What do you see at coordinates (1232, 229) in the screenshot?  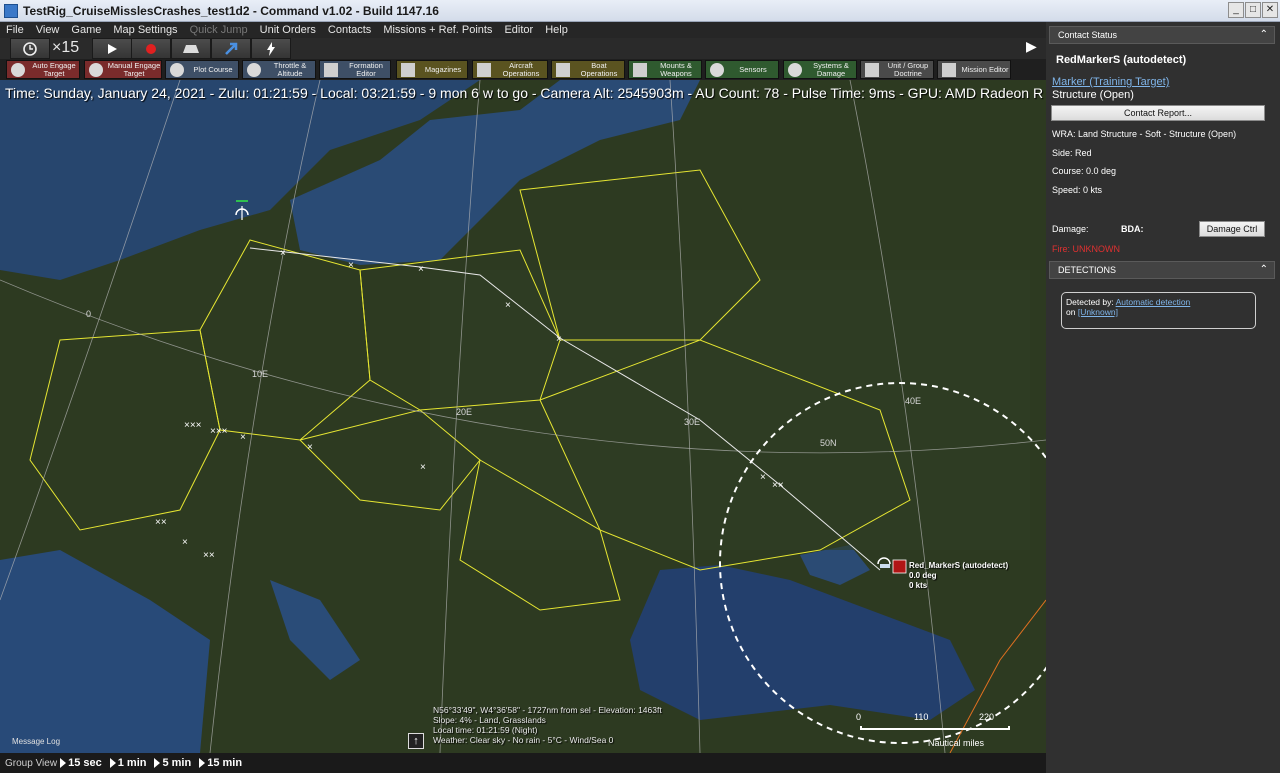 I see `damage-ctrl-button: Damage Ctrl` at bounding box center [1232, 229].